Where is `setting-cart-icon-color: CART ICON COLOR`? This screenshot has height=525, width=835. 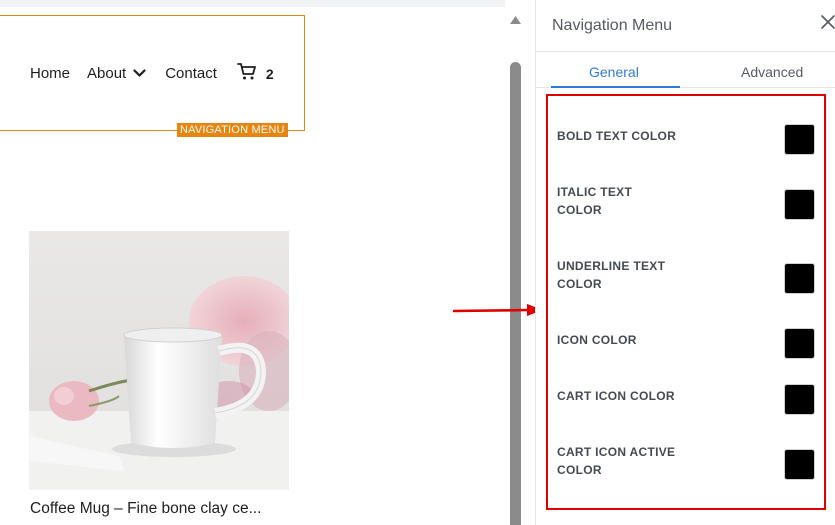 setting-cart-icon-color: CART ICON COLOR is located at coordinates (689, 399).